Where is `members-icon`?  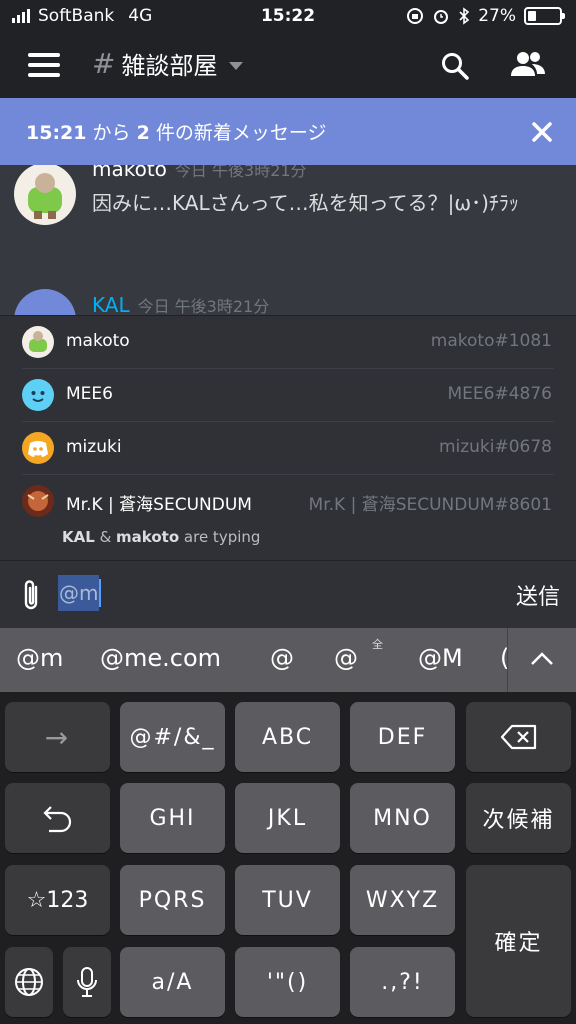 members-icon is located at coordinates (528, 65).